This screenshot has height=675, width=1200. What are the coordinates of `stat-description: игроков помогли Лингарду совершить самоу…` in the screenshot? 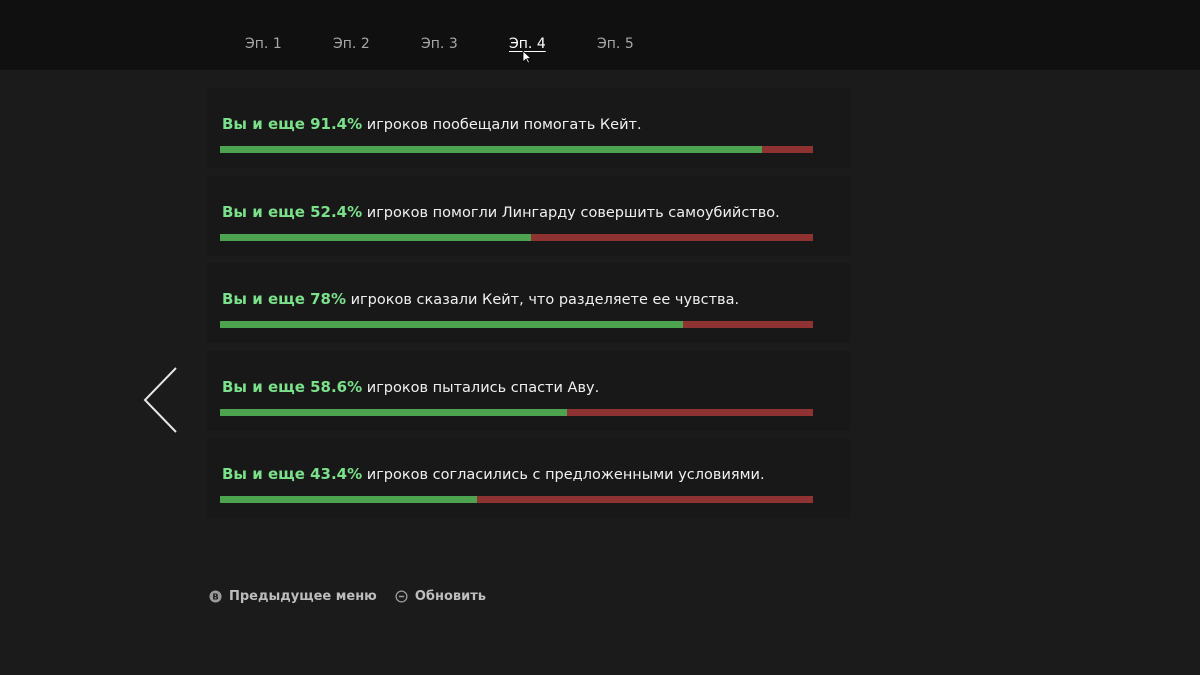 It's located at (571, 212).